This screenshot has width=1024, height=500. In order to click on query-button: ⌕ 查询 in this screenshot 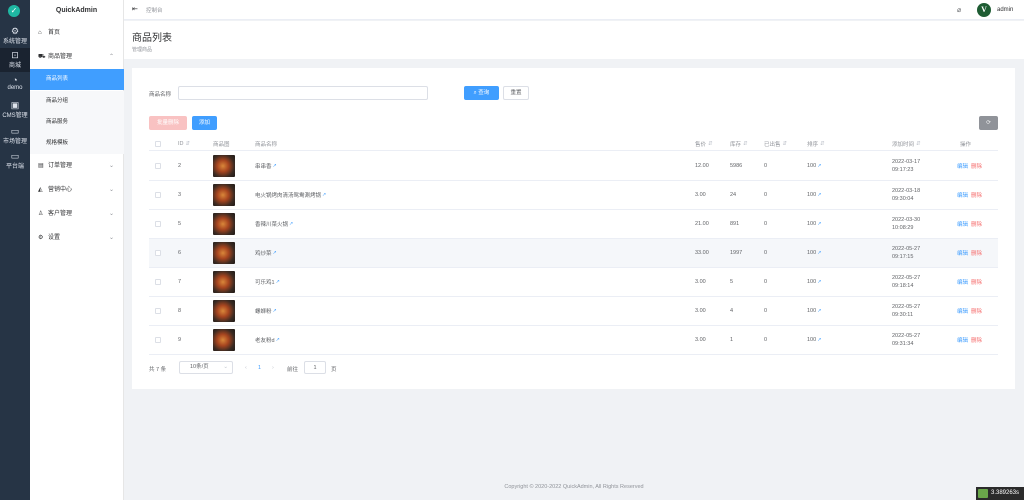, I will do `click(481, 93)`.